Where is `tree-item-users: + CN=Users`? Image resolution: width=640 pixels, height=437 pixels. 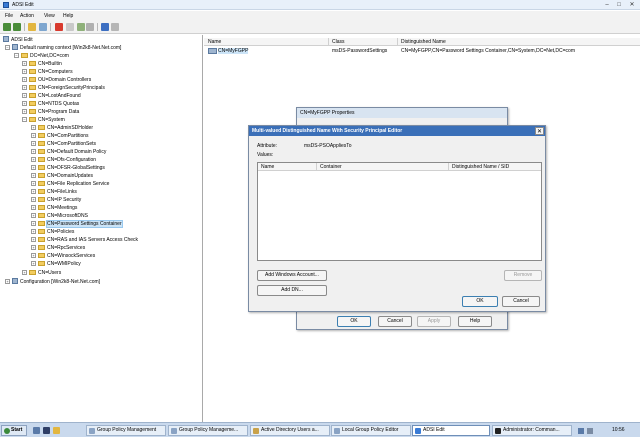 tree-item-users: + CN=Users is located at coordinates (41, 273).